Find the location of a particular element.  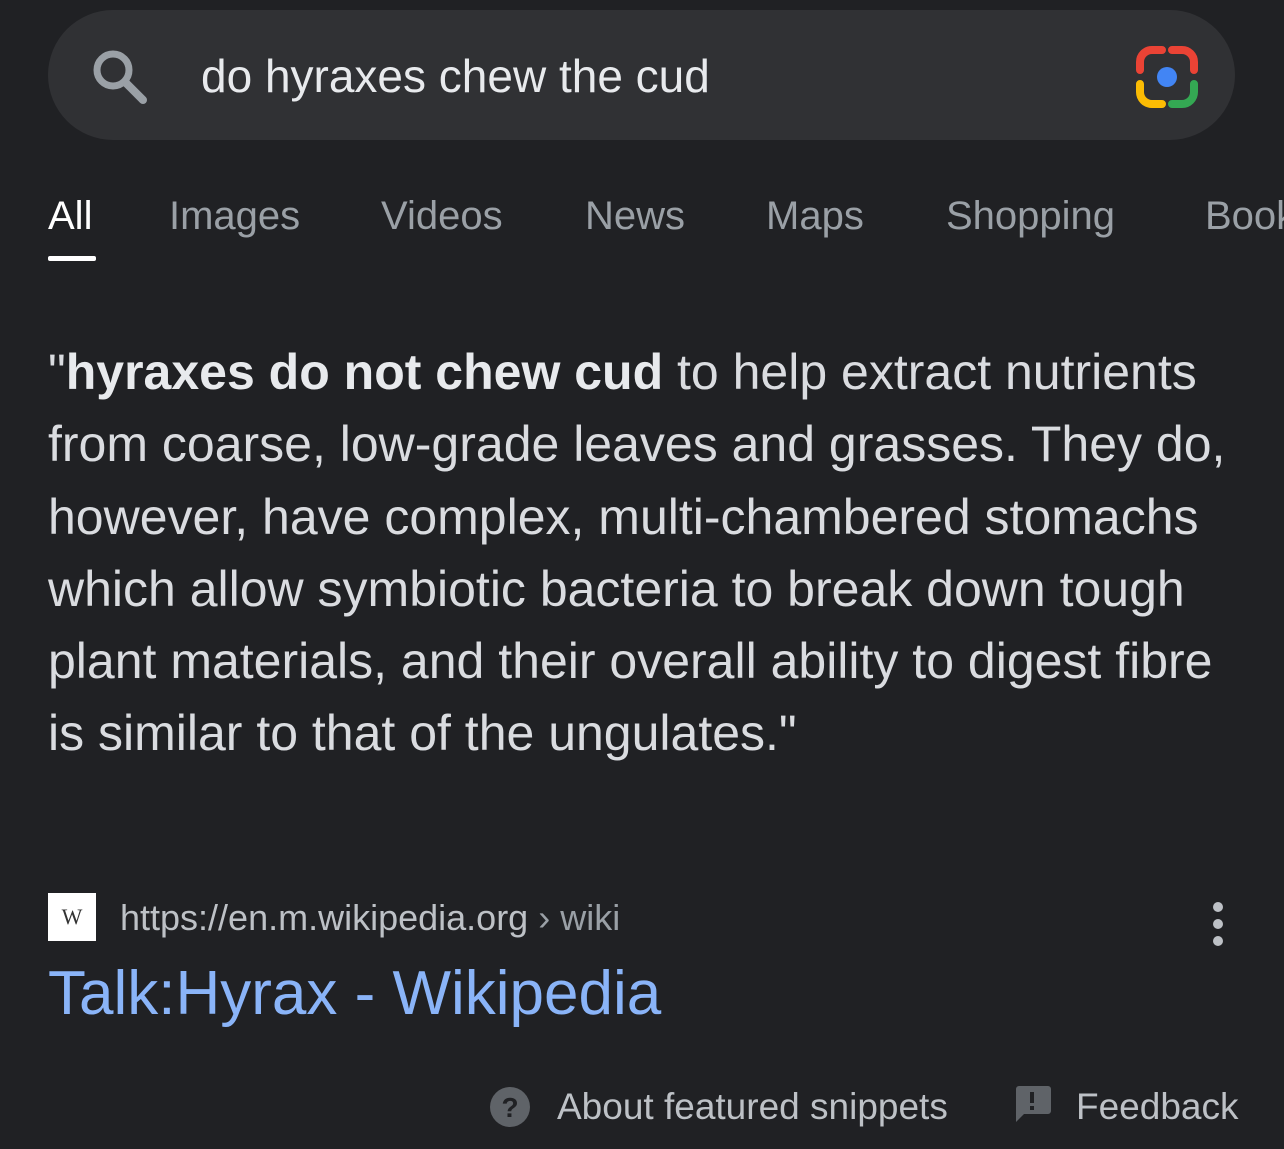

tab-news: News is located at coordinates (635, 216).